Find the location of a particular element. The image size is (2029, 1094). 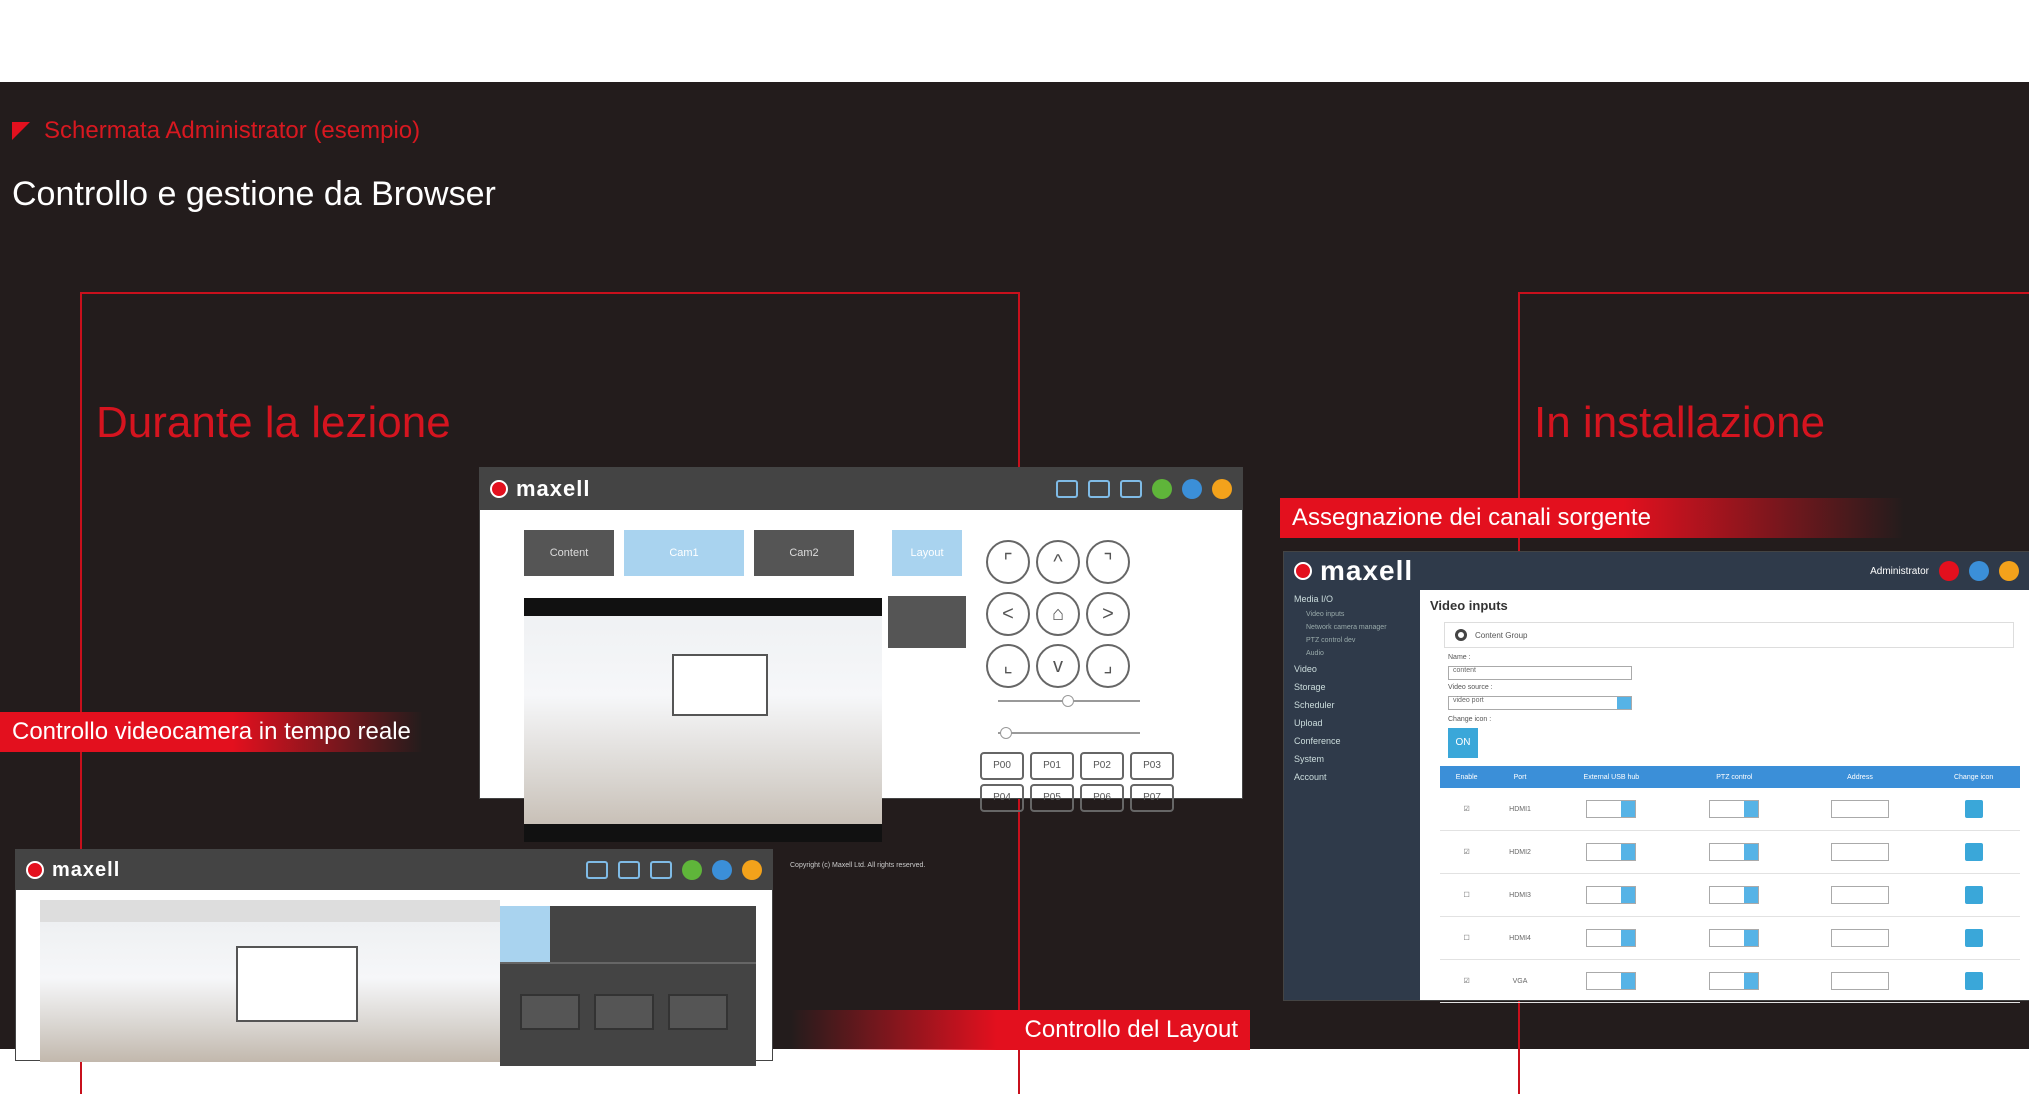

tab-content: Content is located at coordinates (569, 553).